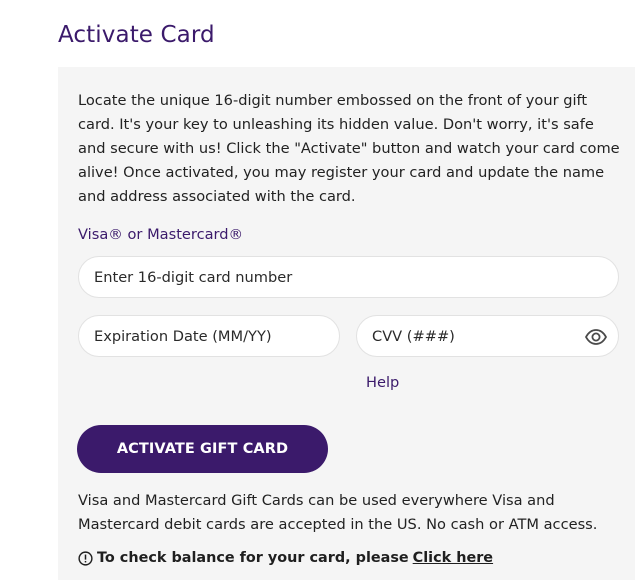 The width and height of the screenshot is (635, 580). Describe the element at coordinates (202, 449) in the screenshot. I see `activate-gift-card-button: ACTIVATE GIFT CARD` at that location.